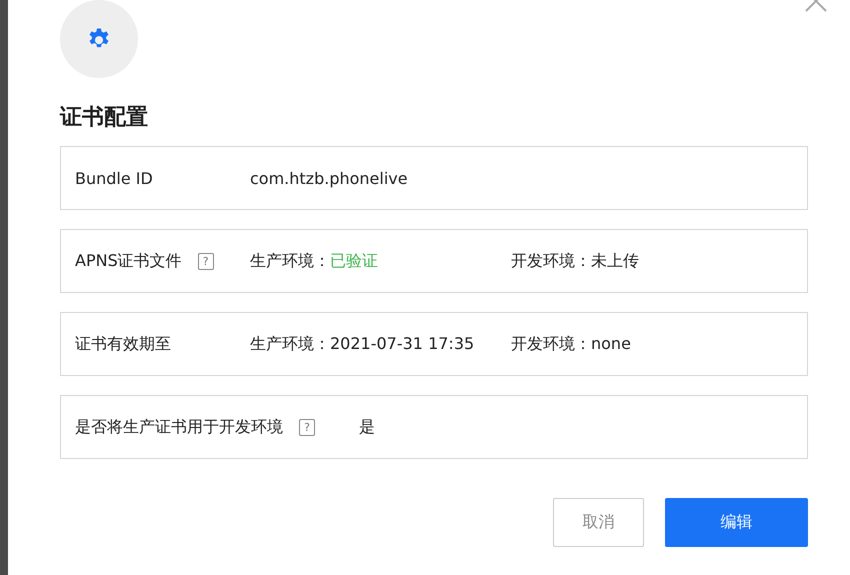 The width and height of the screenshot is (850, 575). What do you see at coordinates (128, 261) in the screenshot?
I see `row-label: APNS证书文件` at bounding box center [128, 261].